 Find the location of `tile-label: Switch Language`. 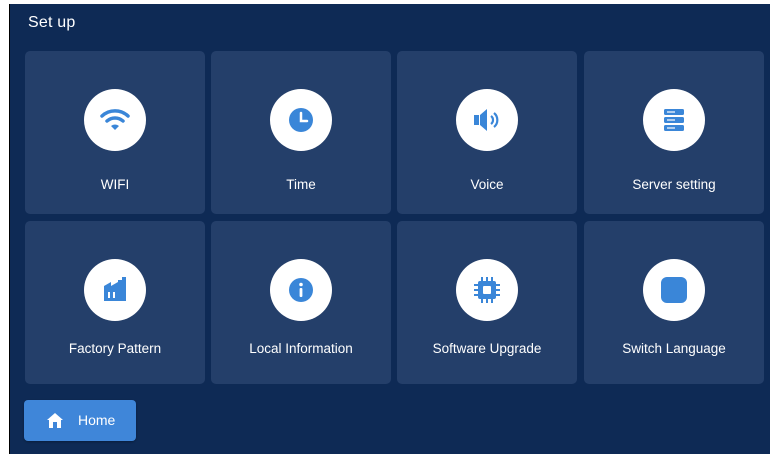

tile-label: Switch Language is located at coordinates (674, 348).